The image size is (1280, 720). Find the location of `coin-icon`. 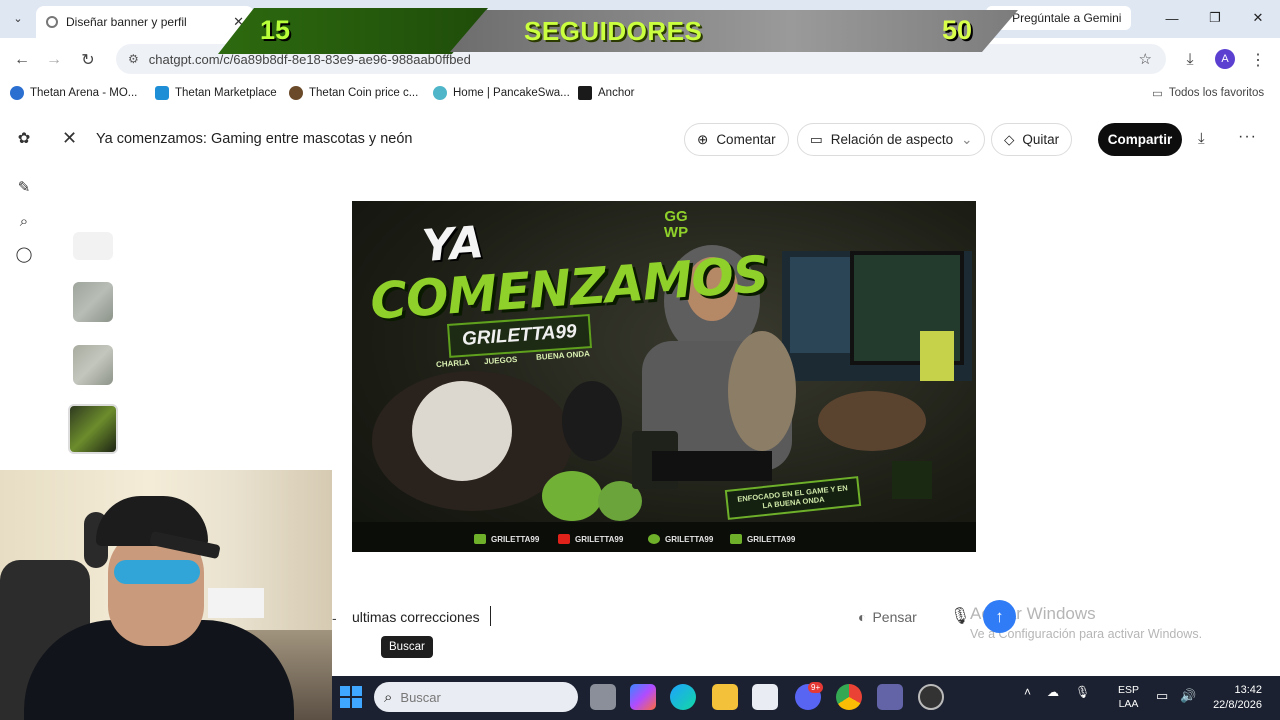

coin-icon is located at coordinates (296, 93).